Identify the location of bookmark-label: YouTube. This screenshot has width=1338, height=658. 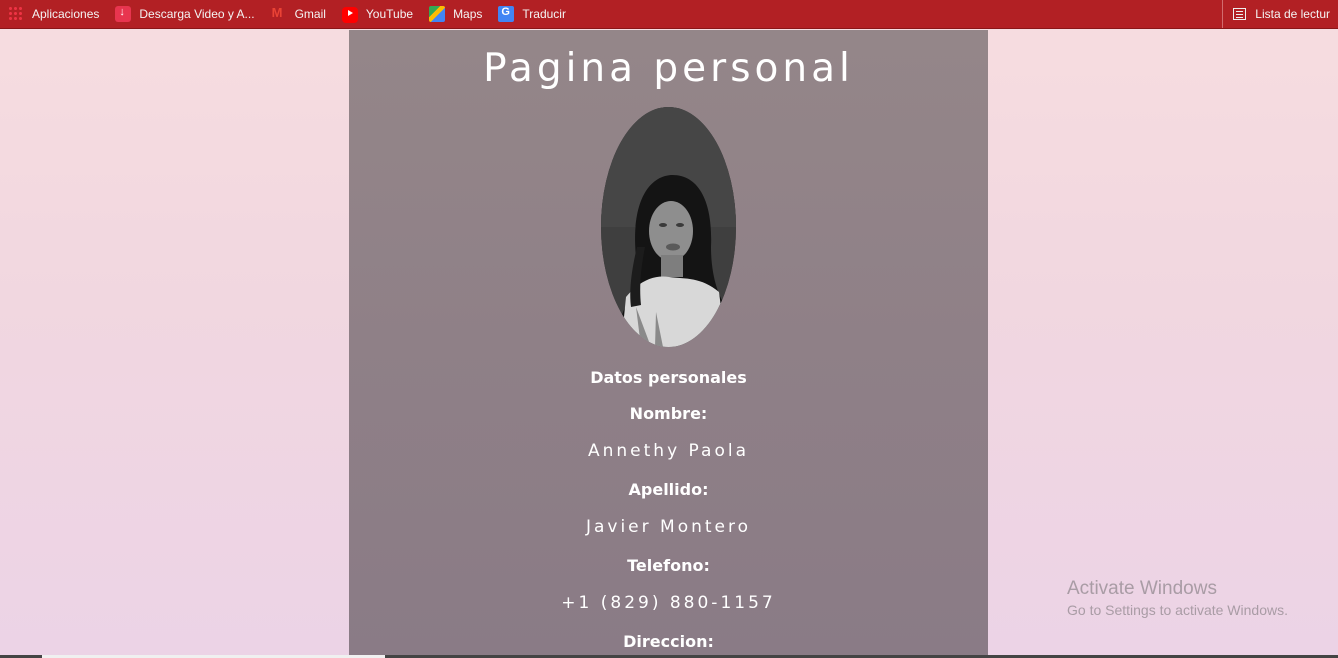
(389, 14).